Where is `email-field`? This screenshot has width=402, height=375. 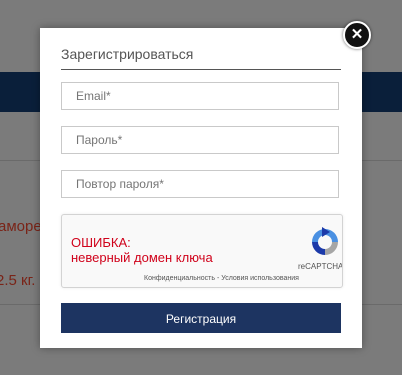
email-field is located at coordinates (200, 96).